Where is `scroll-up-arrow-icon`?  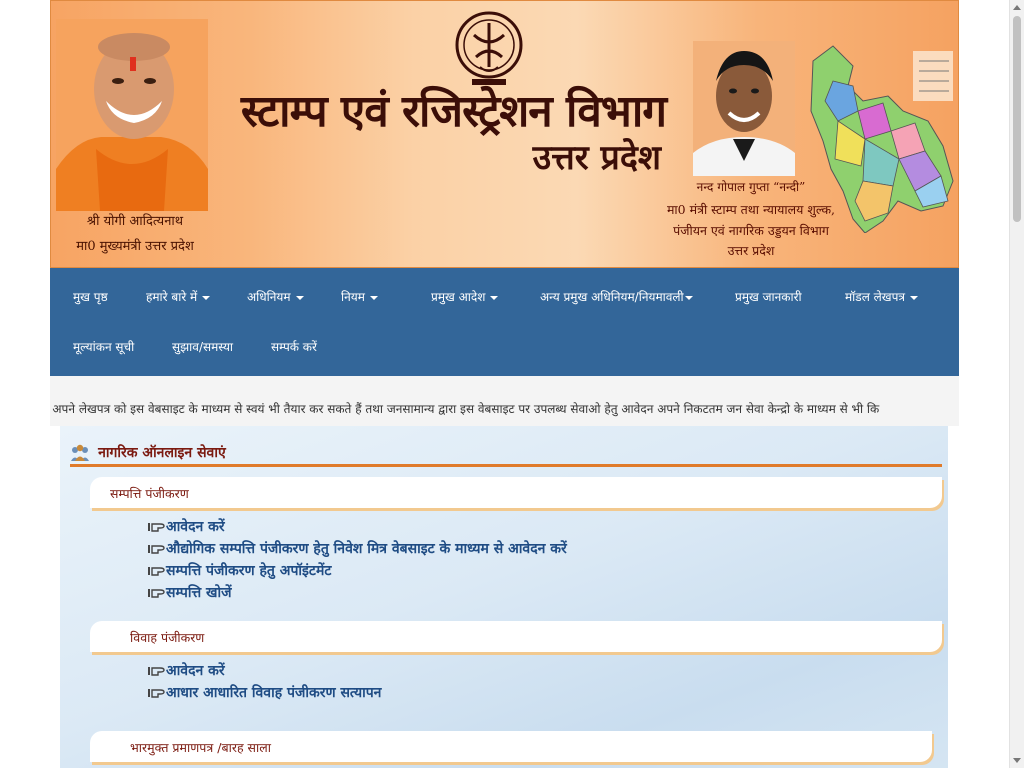 scroll-up-arrow-icon is located at coordinates (1017, 7).